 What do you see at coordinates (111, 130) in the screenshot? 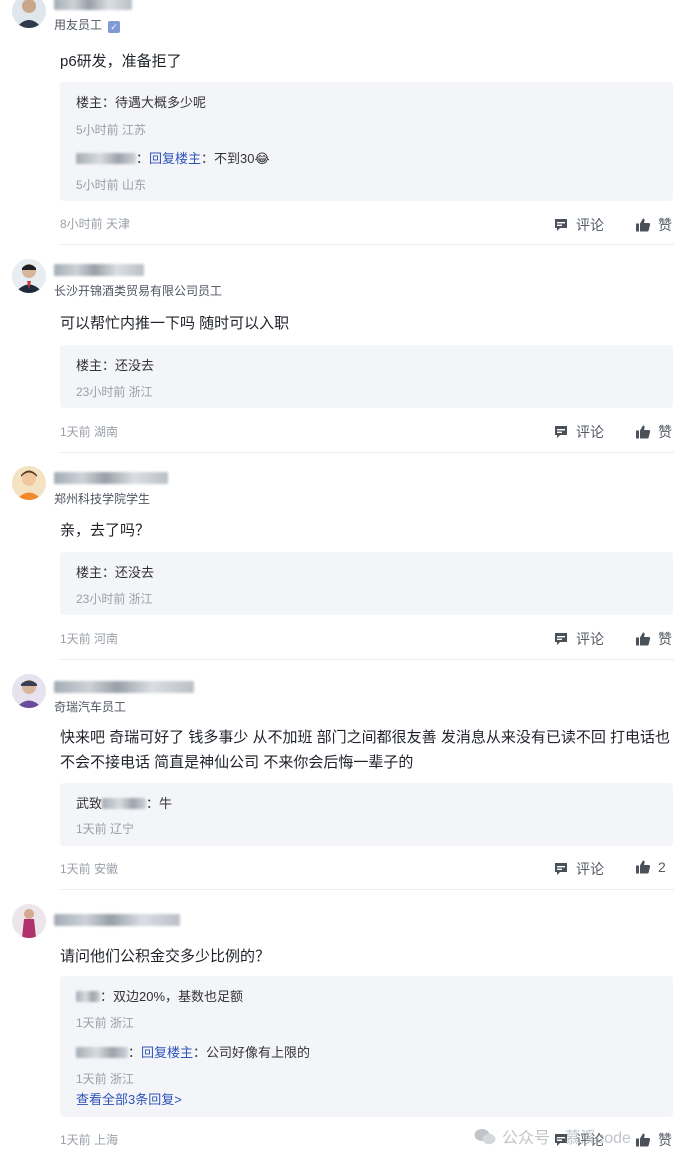
I see `reply-meta: 5小时前 江苏` at bounding box center [111, 130].